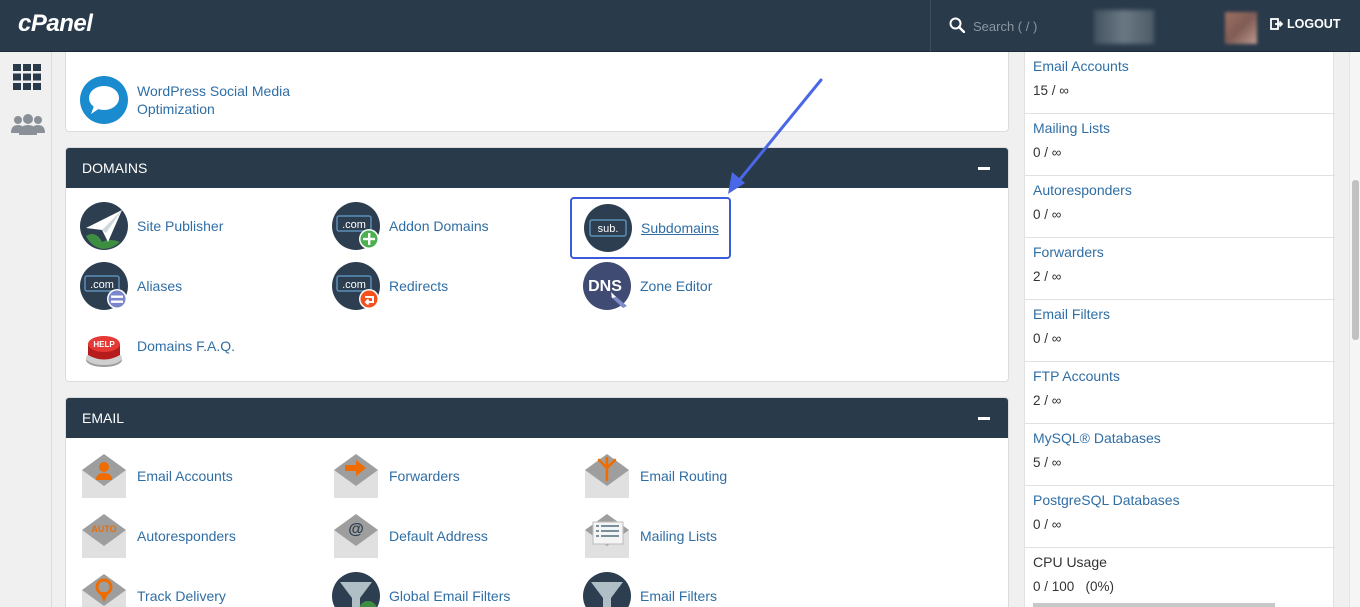 This screenshot has height=607, width=1360. Describe the element at coordinates (104, 536) in the screenshot. I see `envelope-auto-icon: AUTO` at that location.